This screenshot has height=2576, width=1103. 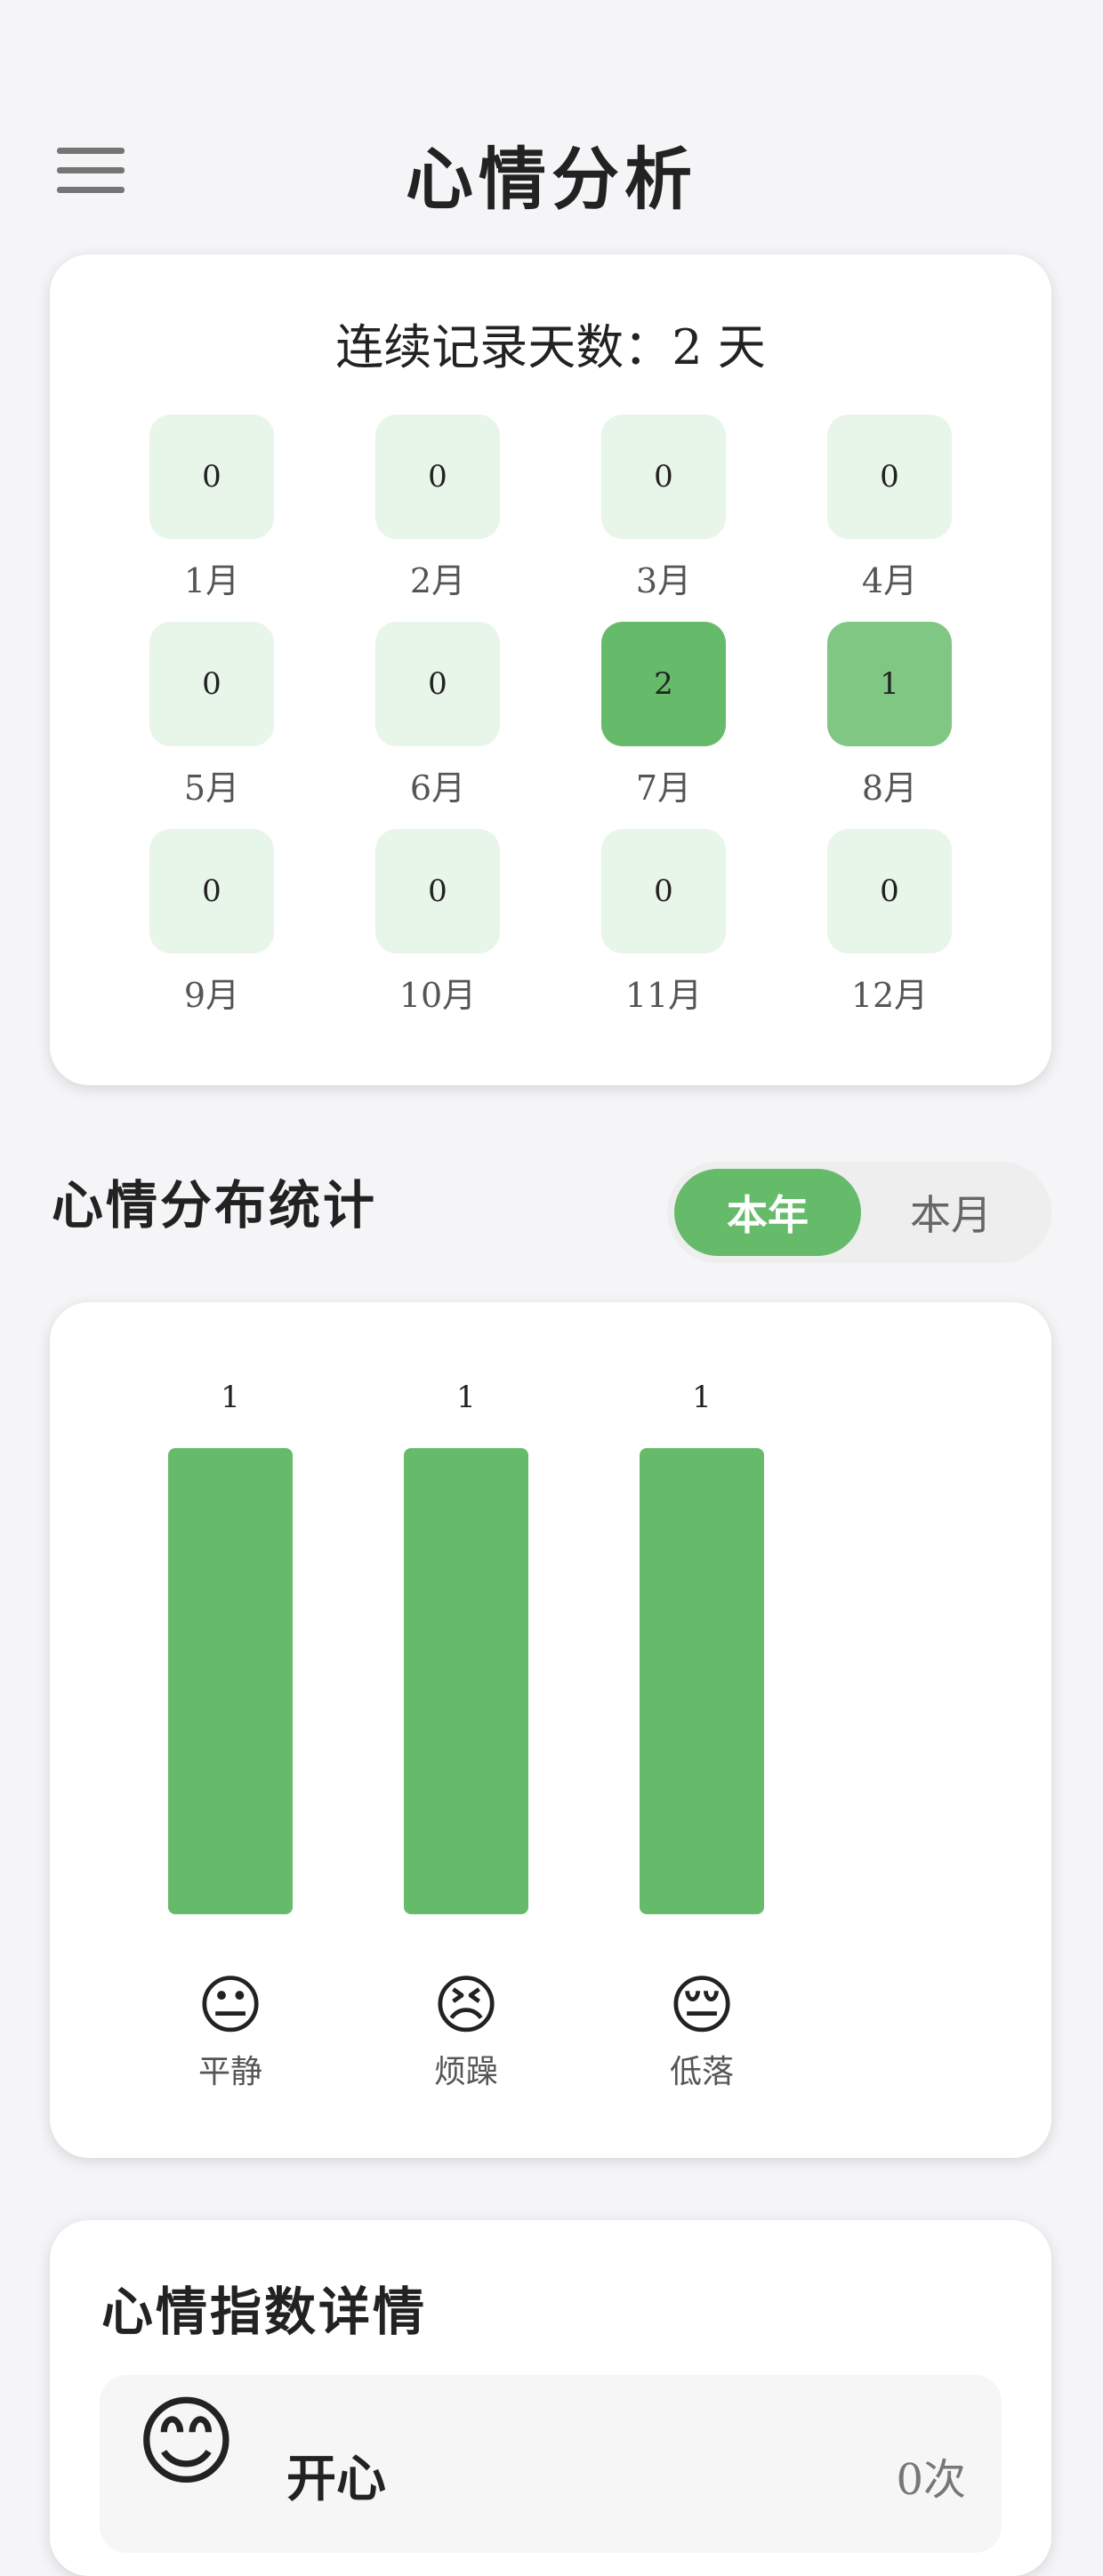 What do you see at coordinates (437, 788) in the screenshot?
I see `month-label: 6月` at bounding box center [437, 788].